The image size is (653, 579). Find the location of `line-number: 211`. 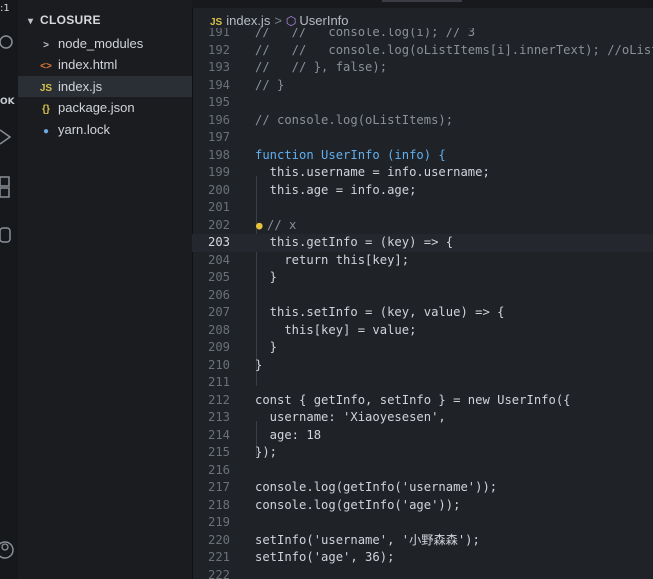

line-number: 211 is located at coordinates (218, 382).